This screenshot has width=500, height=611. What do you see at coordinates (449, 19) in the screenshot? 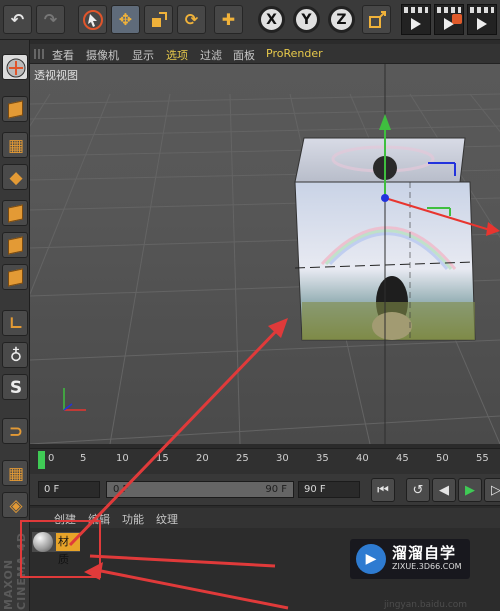
I see `render-to-picture-viewer-icon` at bounding box center [449, 19].